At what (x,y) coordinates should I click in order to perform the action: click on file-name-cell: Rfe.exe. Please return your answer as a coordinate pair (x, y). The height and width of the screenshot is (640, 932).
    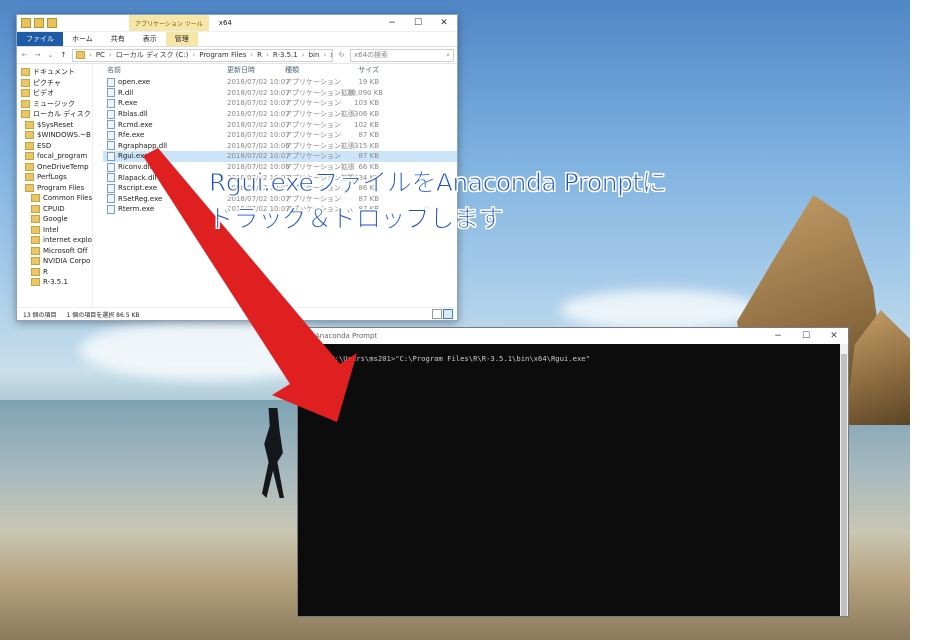
    Looking at the image, I should click on (165, 135).